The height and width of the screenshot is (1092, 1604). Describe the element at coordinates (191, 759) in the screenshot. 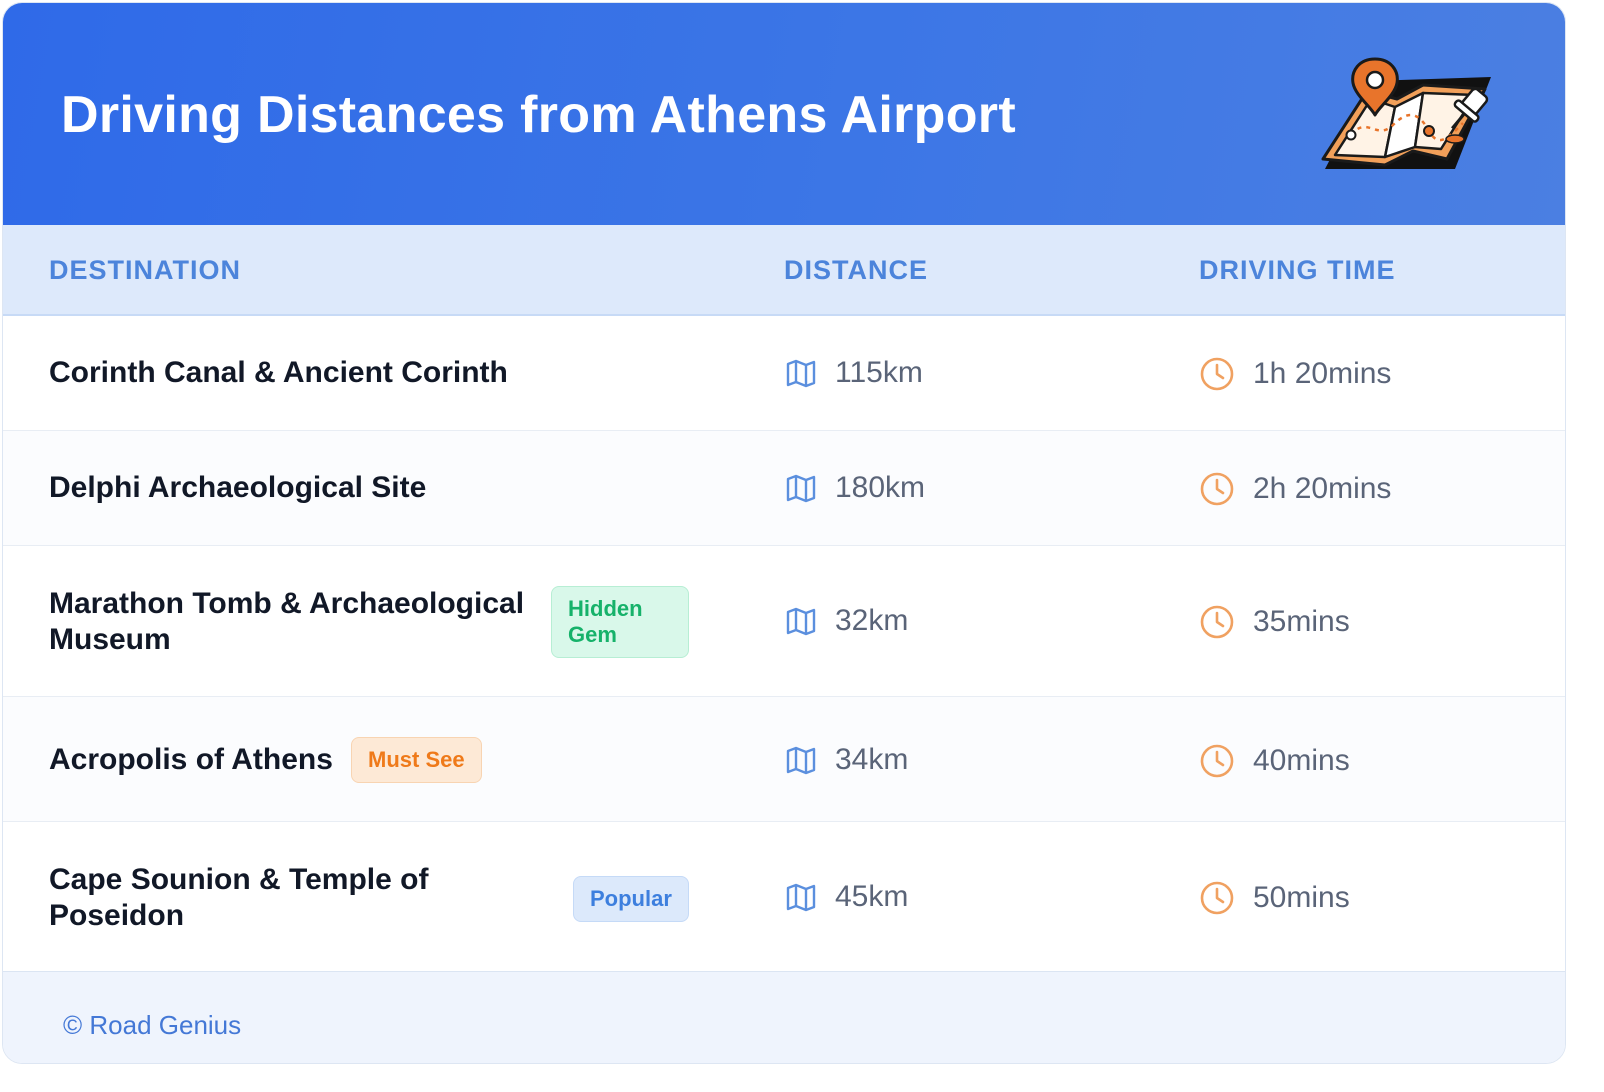

I see `destination-name: Acropolis of Athens` at that location.